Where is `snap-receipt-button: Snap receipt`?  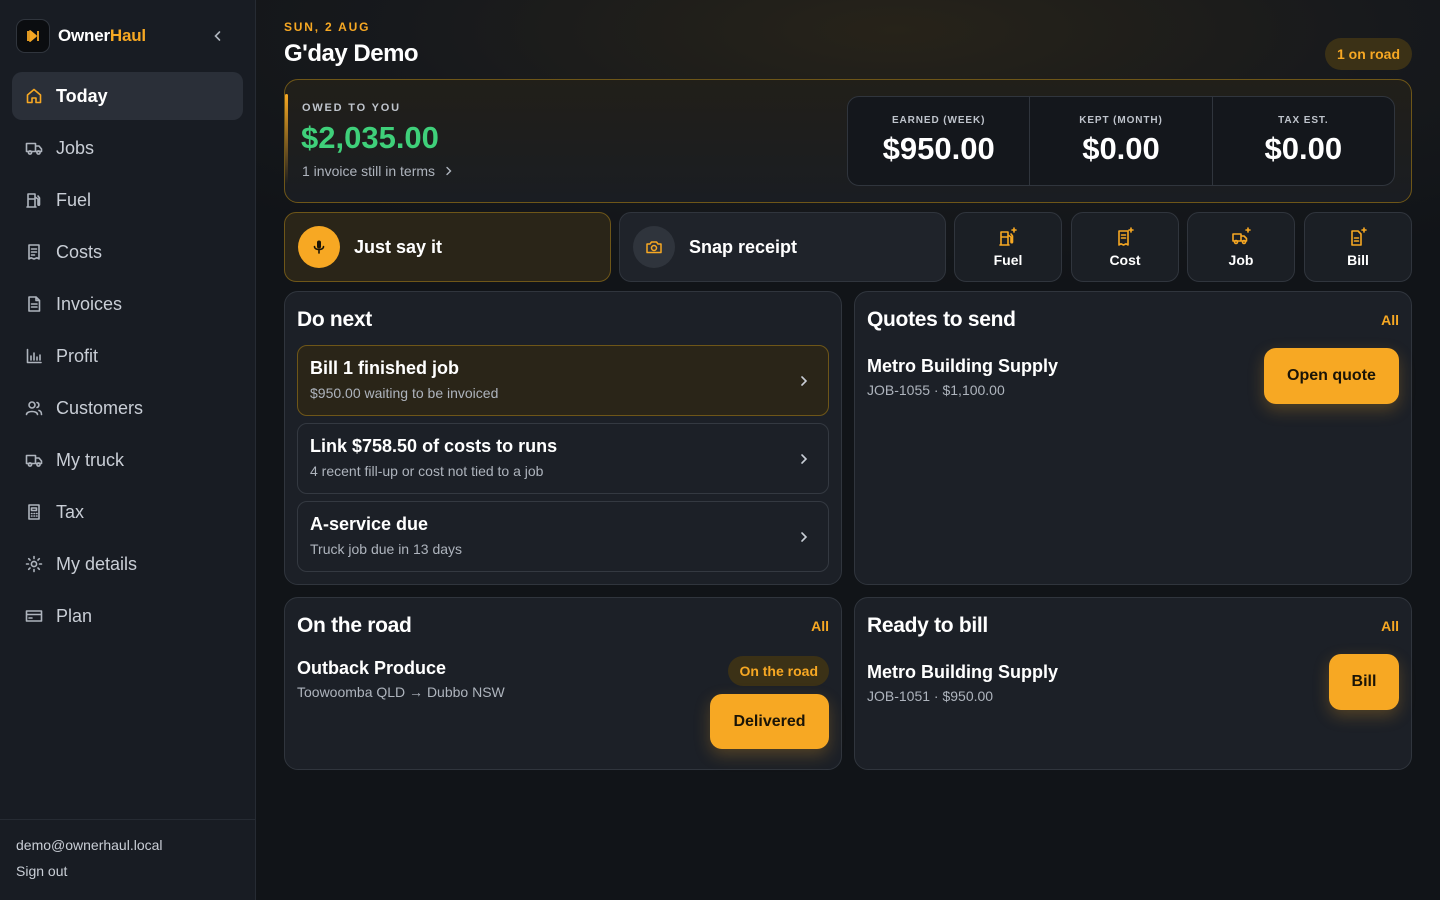 snap-receipt-button: Snap receipt is located at coordinates (782, 247).